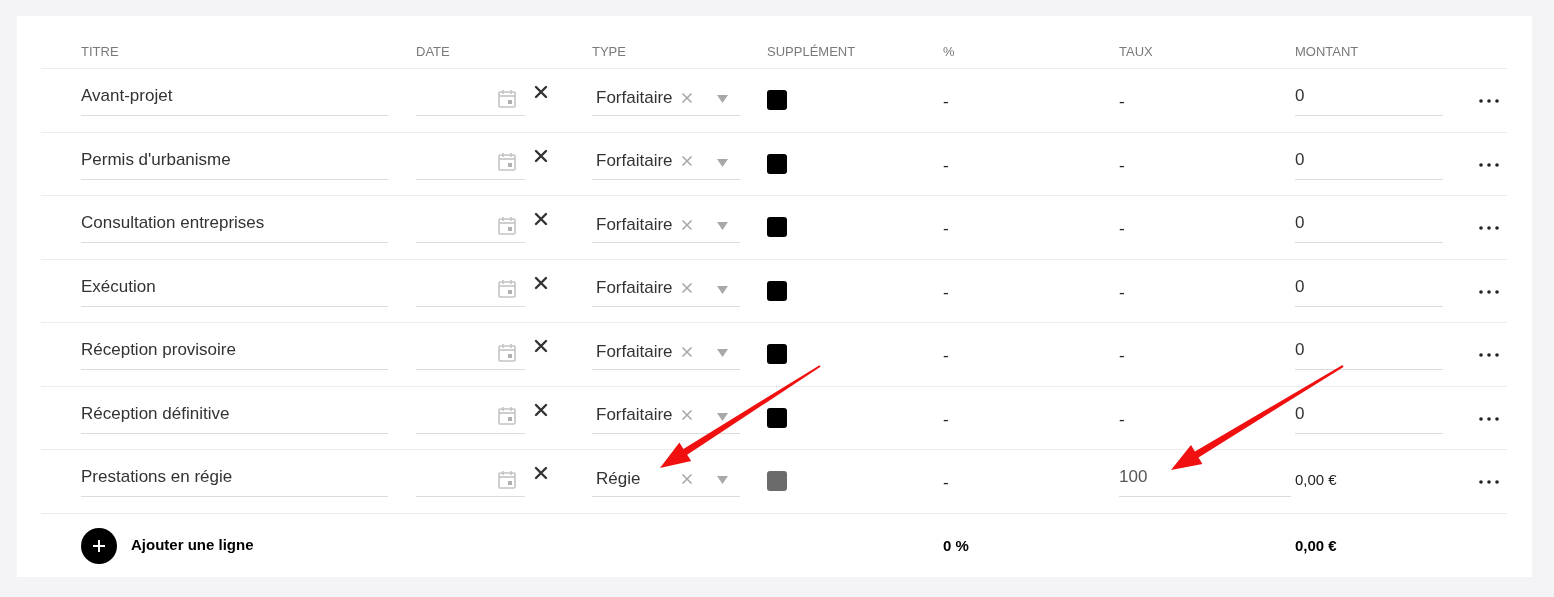 Image resolution: width=1554 pixels, height=597 pixels. I want to click on plus-icon, so click(99, 545).